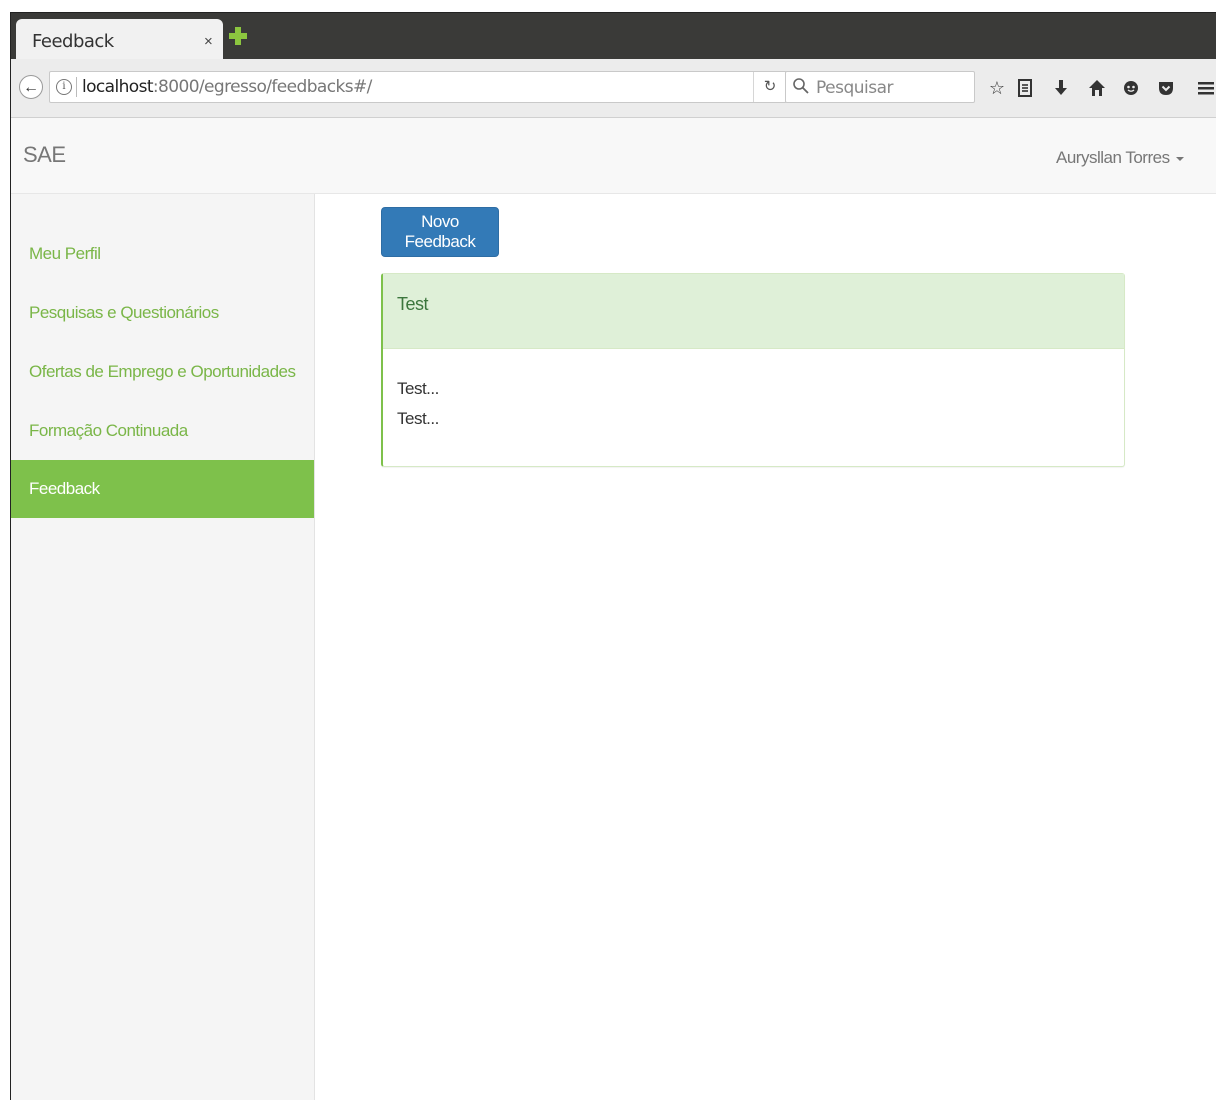 The width and height of the screenshot is (1216, 1100). I want to click on search-bar, so click(880, 87).